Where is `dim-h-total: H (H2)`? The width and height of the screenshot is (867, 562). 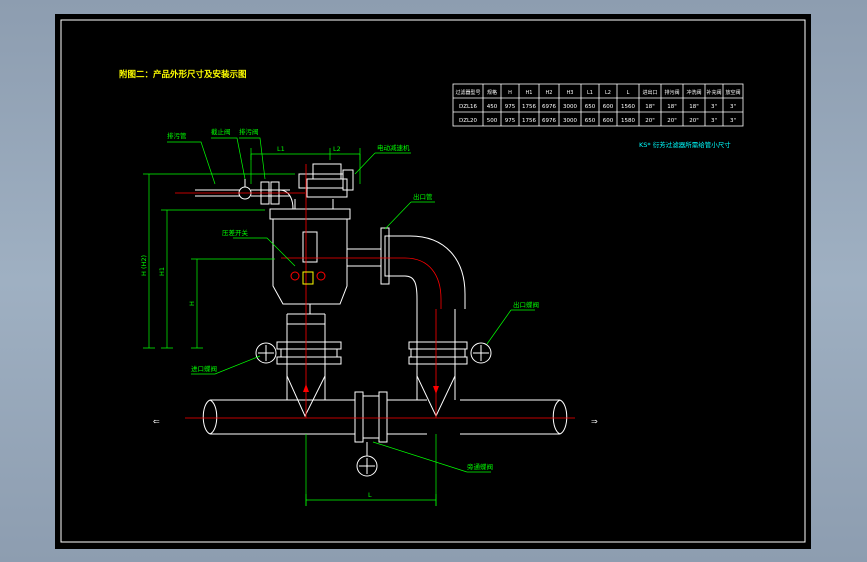
dim-h-total: H (H2) is located at coordinates (144, 265).